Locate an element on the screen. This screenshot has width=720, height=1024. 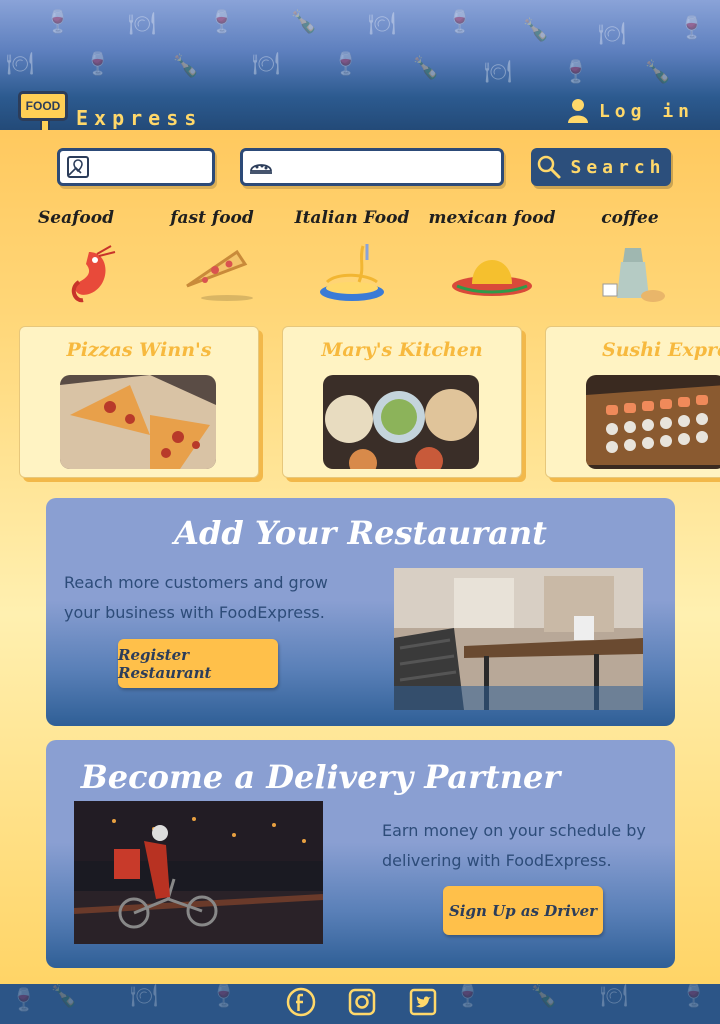
search-button-label: Search is located at coordinates (618, 167).